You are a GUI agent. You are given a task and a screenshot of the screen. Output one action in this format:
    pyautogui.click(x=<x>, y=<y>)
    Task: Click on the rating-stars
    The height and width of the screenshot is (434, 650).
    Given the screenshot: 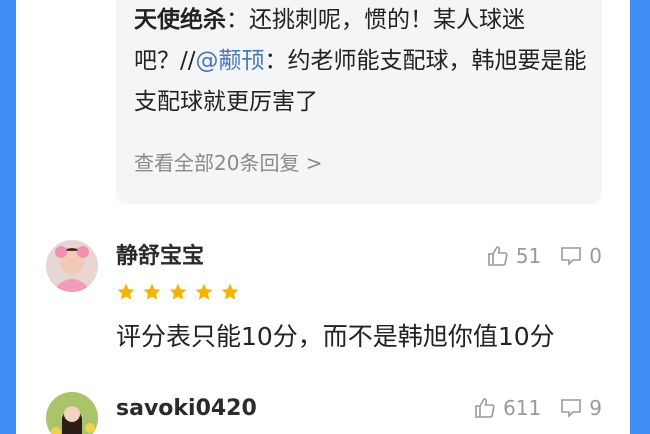 What is the action you would take?
    pyautogui.click(x=178, y=292)
    